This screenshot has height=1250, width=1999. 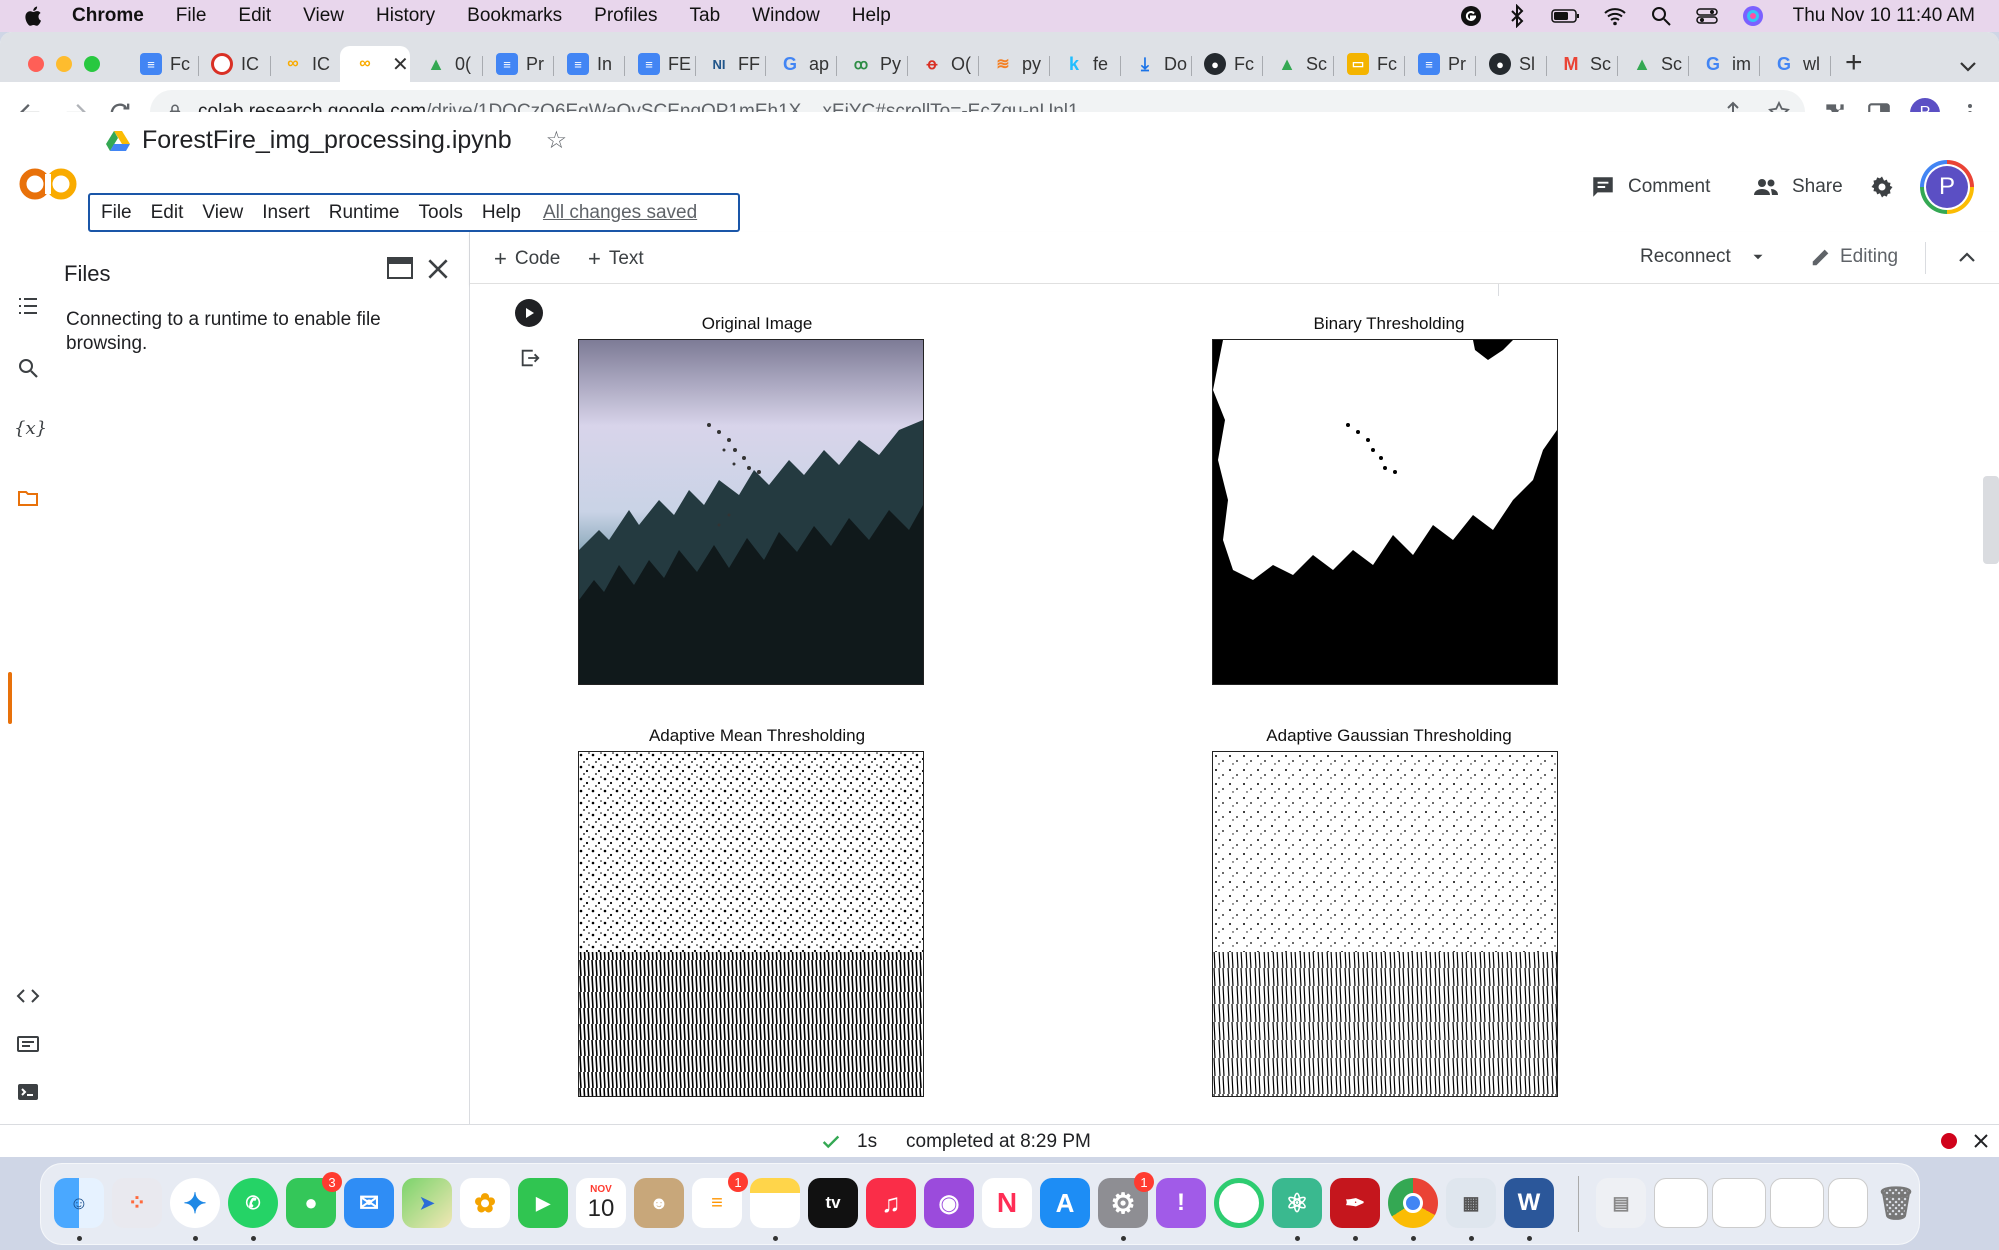 What do you see at coordinates (1529, 1203) in the screenshot?
I see `word-icon: W` at bounding box center [1529, 1203].